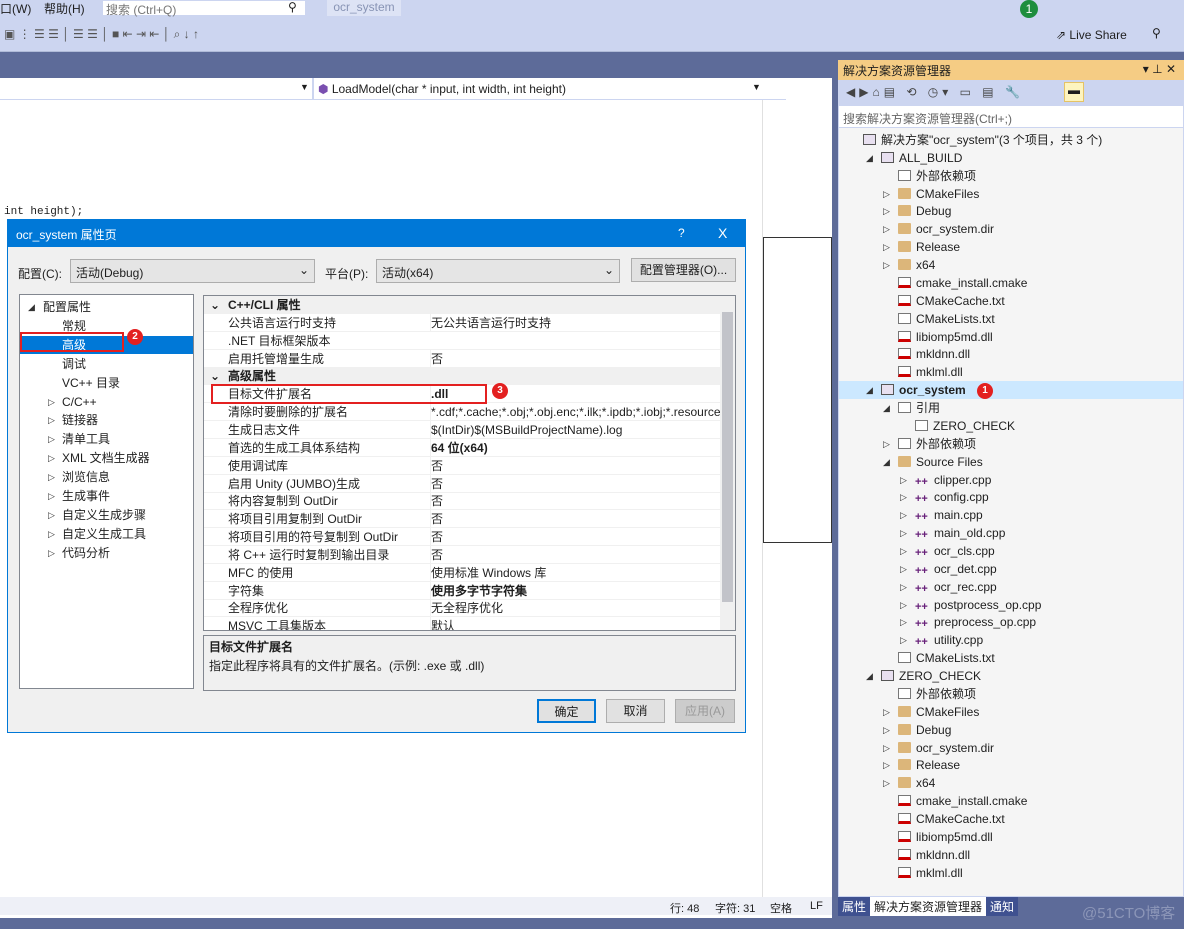 This screenshot has width=1184, height=929. Describe the element at coordinates (462, 305) in the screenshot. I see `property-section: ⌄ C++/CLI 属性` at that location.